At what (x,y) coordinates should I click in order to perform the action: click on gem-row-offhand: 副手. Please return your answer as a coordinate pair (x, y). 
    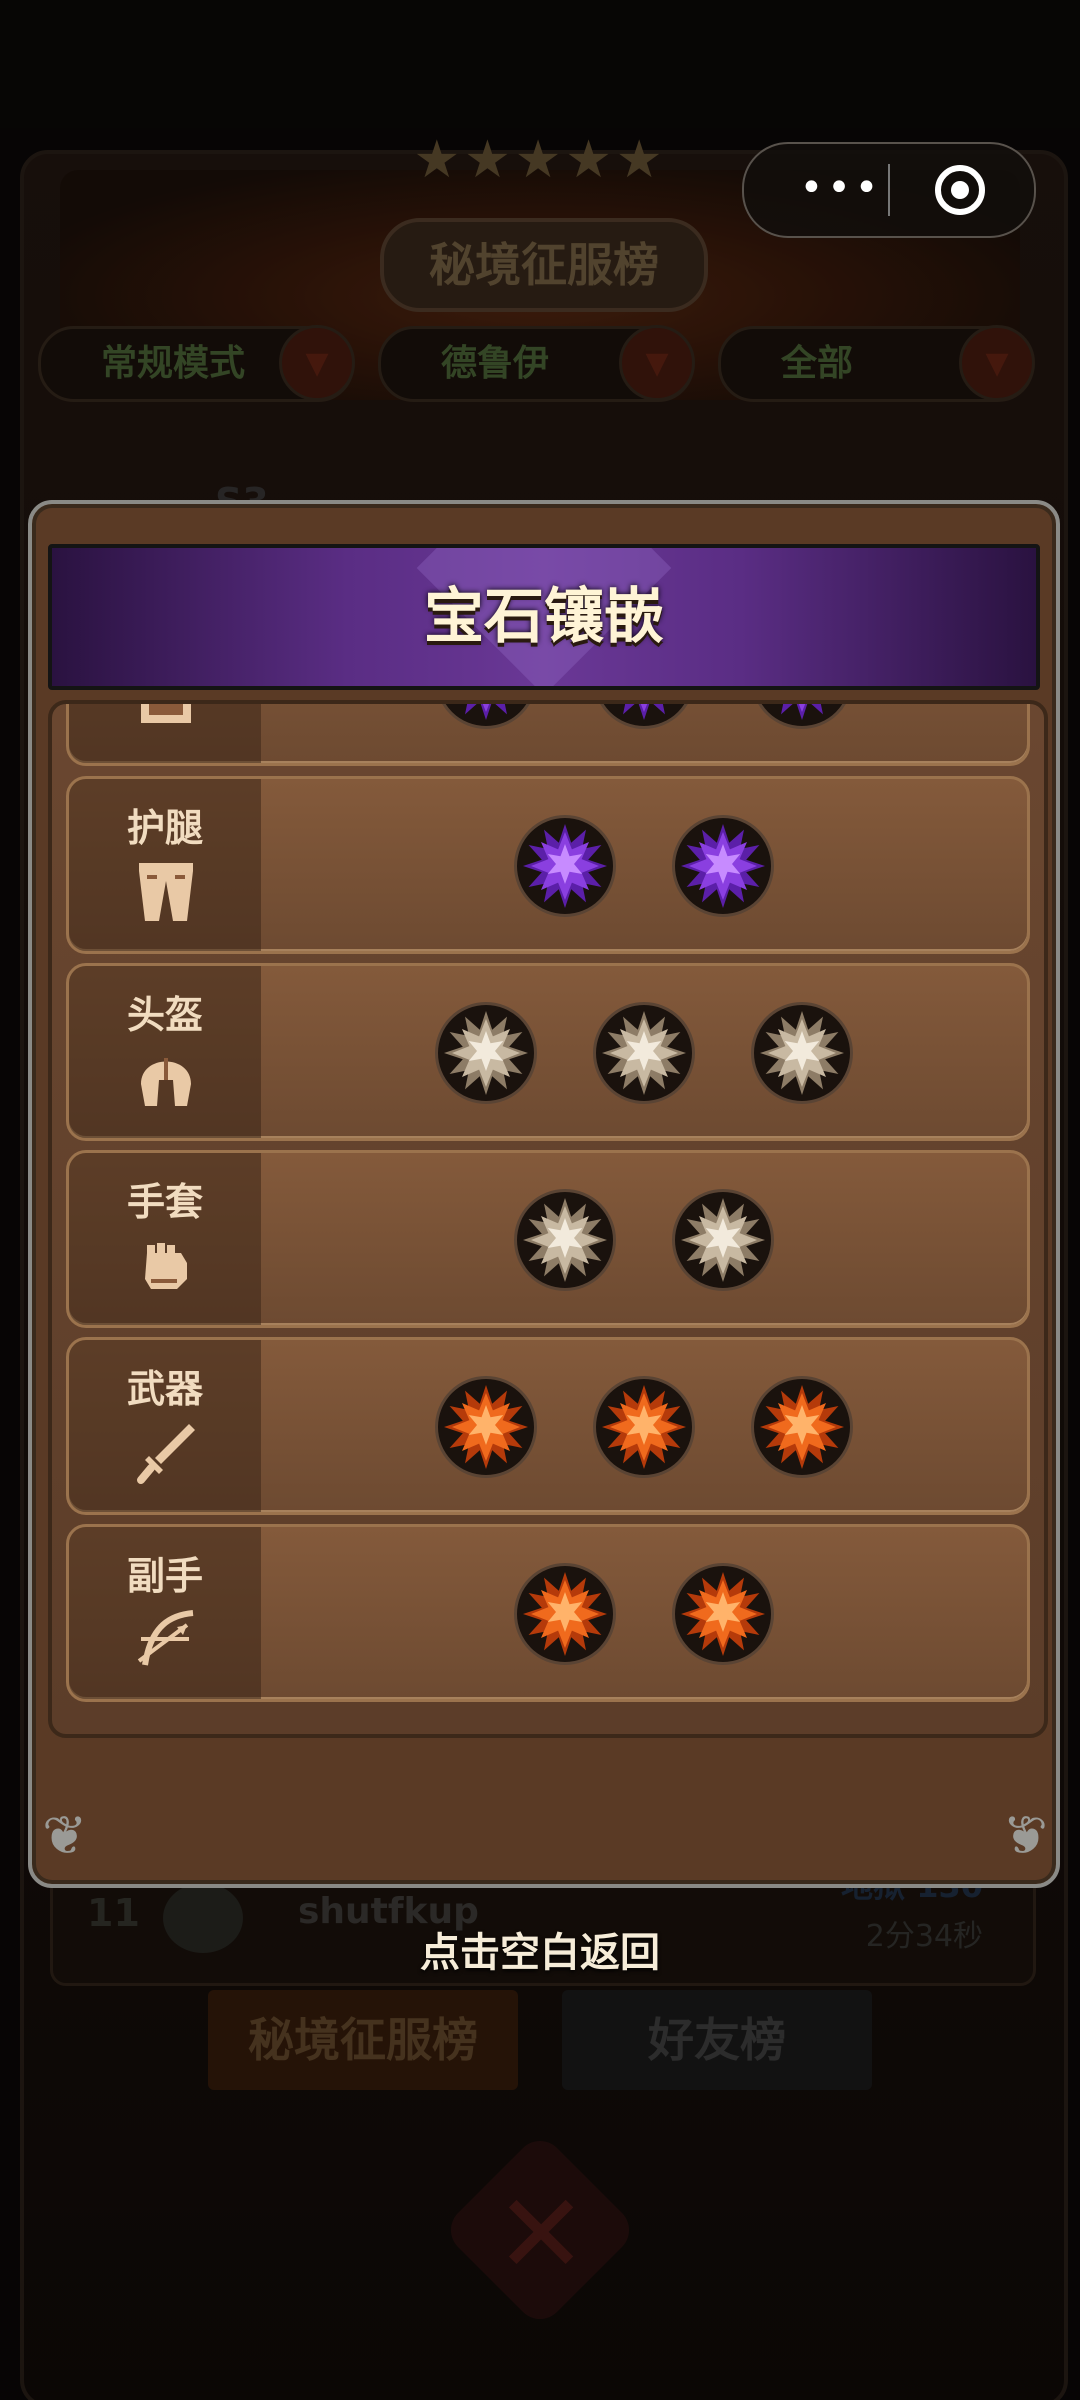
    Looking at the image, I should click on (548, 1613).